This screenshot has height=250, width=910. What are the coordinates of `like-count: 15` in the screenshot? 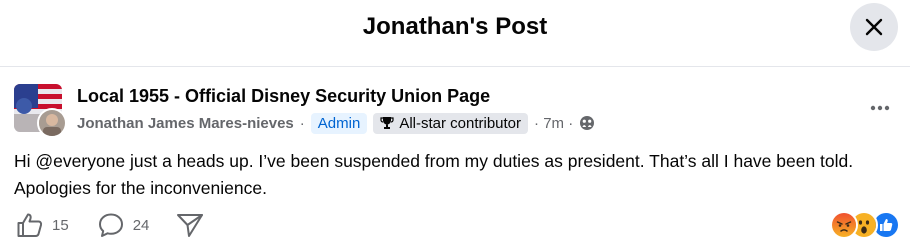 It's located at (60, 225).